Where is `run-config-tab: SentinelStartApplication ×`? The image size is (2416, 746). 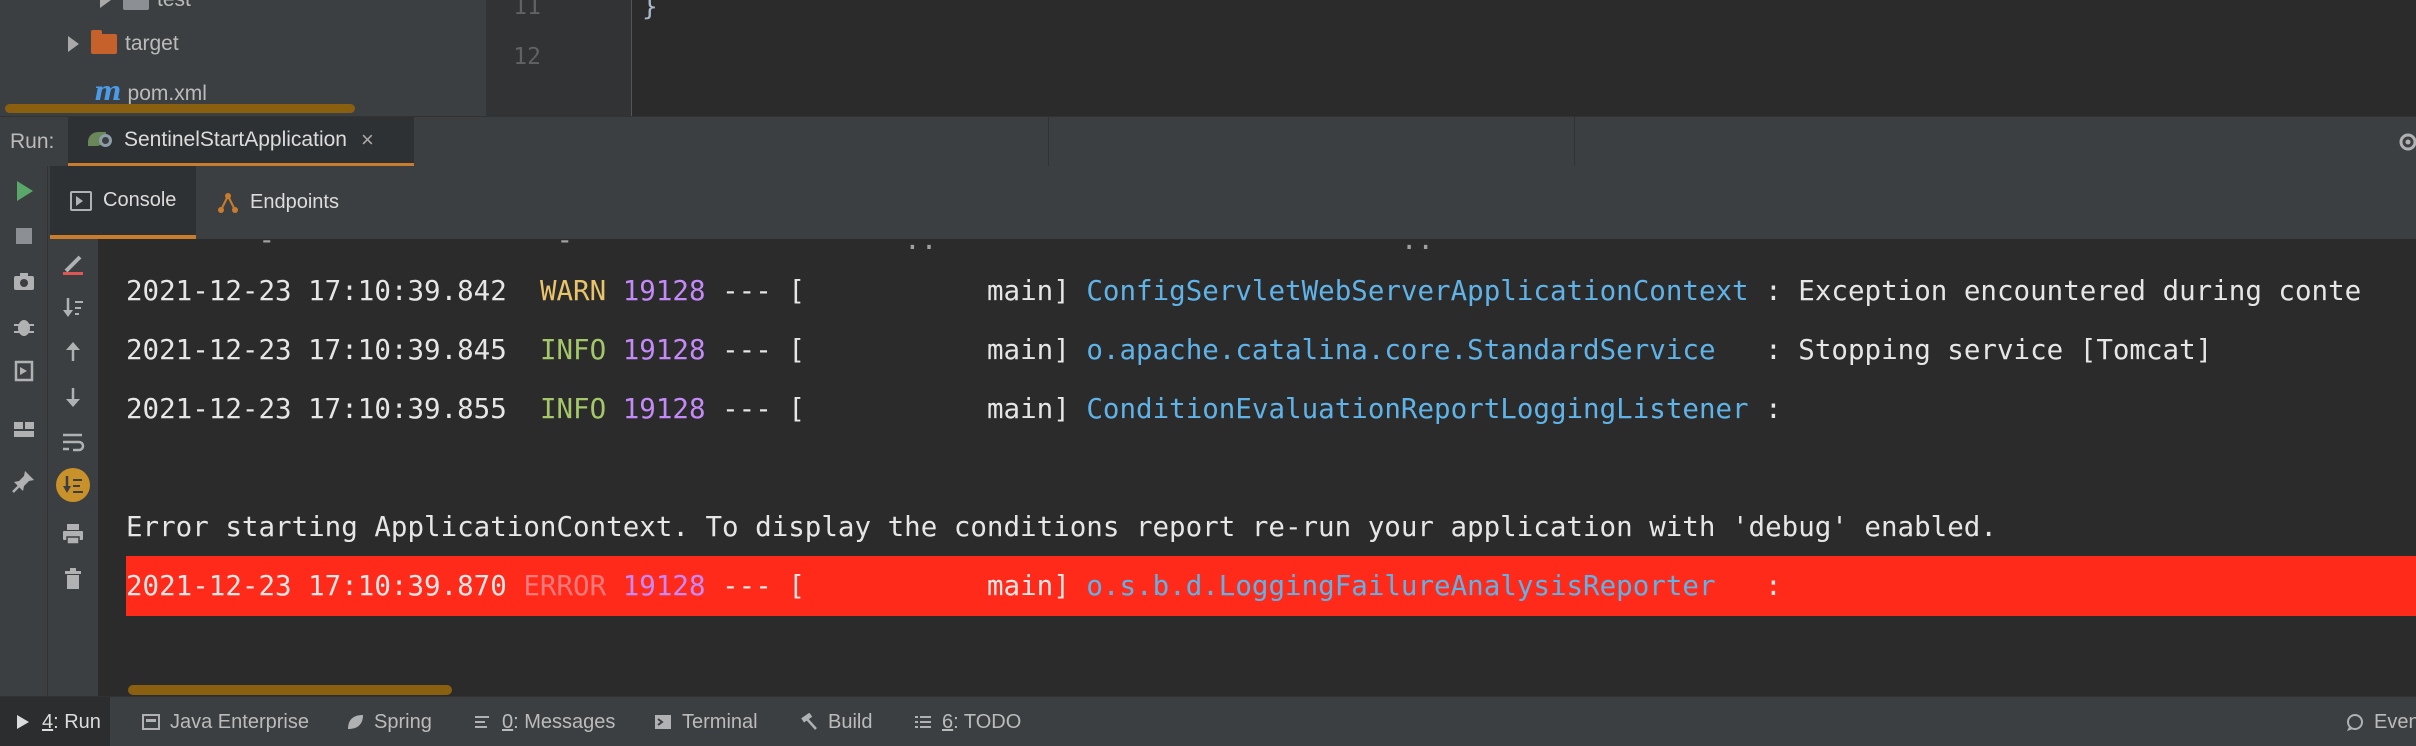
run-config-tab: SentinelStartApplication × is located at coordinates (241, 142).